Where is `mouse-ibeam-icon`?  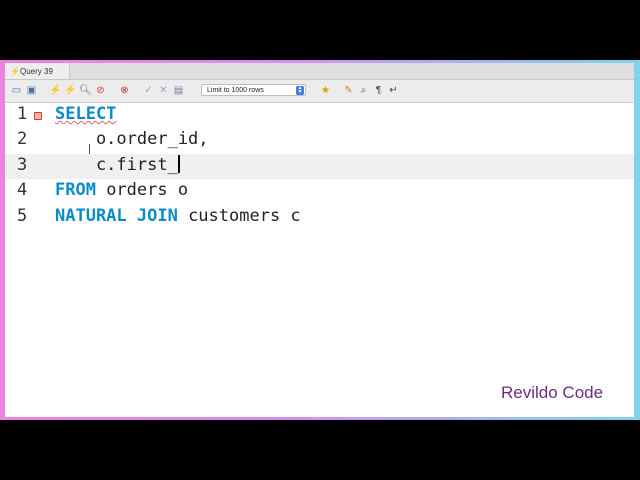 mouse-ibeam-icon is located at coordinates (90, 149).